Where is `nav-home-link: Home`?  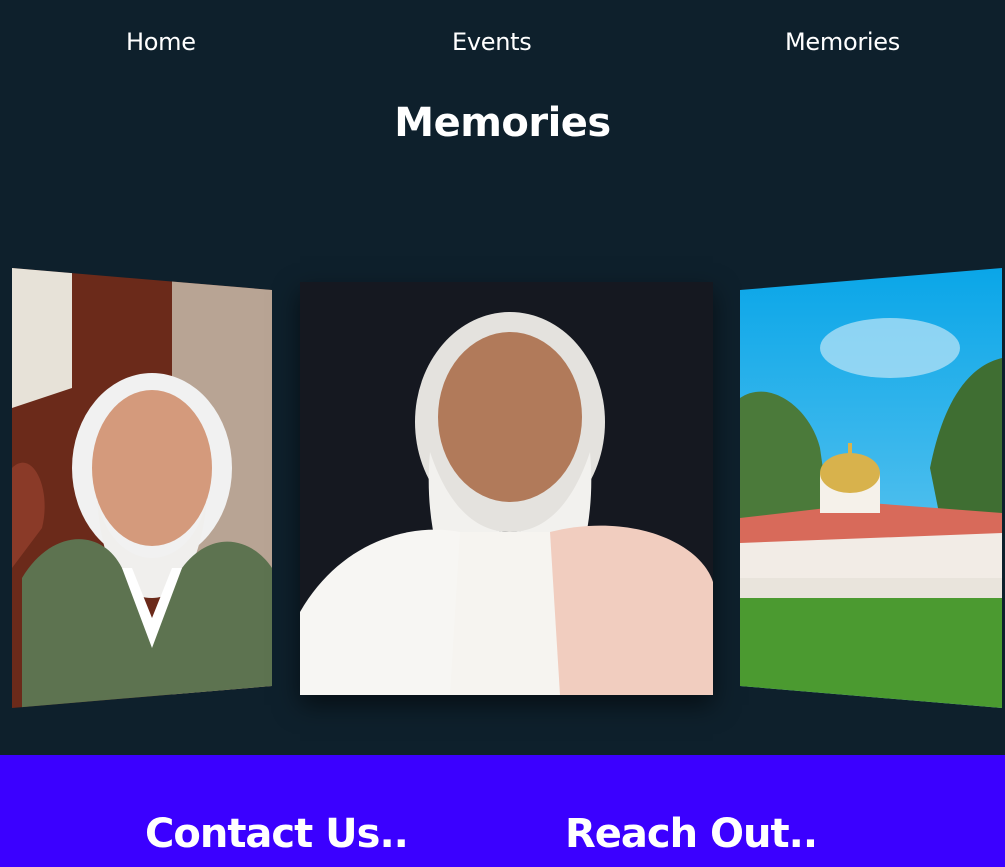
nav-home-link: Home is located at coordinates (161, 42).